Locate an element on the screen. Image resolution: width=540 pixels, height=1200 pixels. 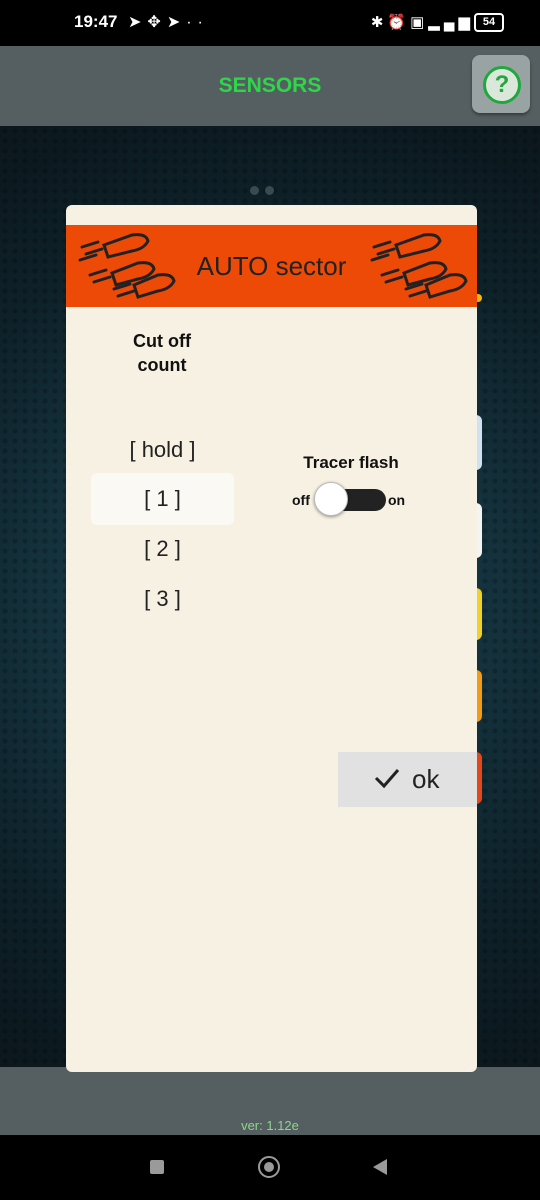
notification-icons: ➤✥➤·· is located at coordinates (168, 22).